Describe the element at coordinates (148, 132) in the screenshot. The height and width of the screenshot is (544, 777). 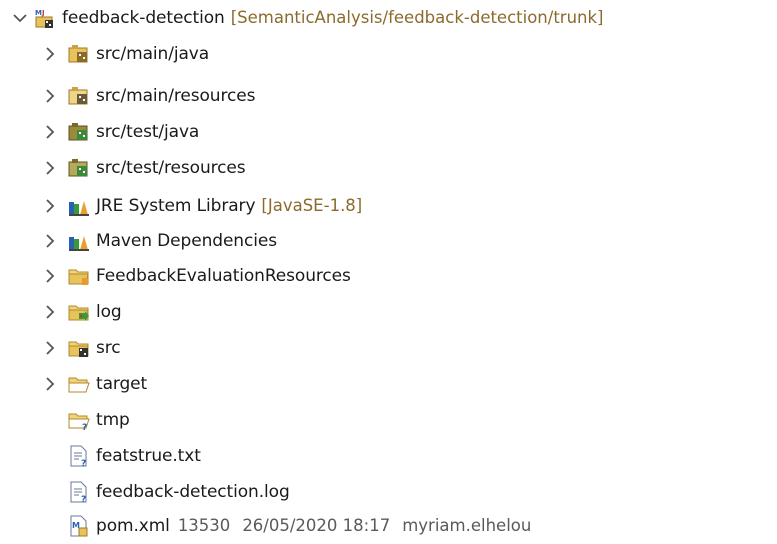
I see `tree-item-label: src/test/java` at that location.